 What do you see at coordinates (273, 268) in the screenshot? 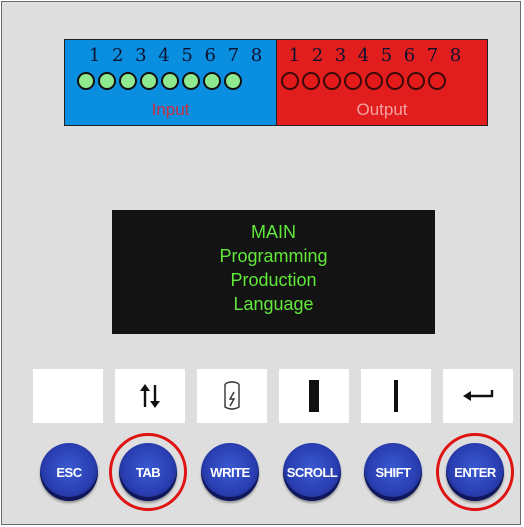
I see `display-menu: MAIN Programming Production Language` at bounding box center [273, 268].